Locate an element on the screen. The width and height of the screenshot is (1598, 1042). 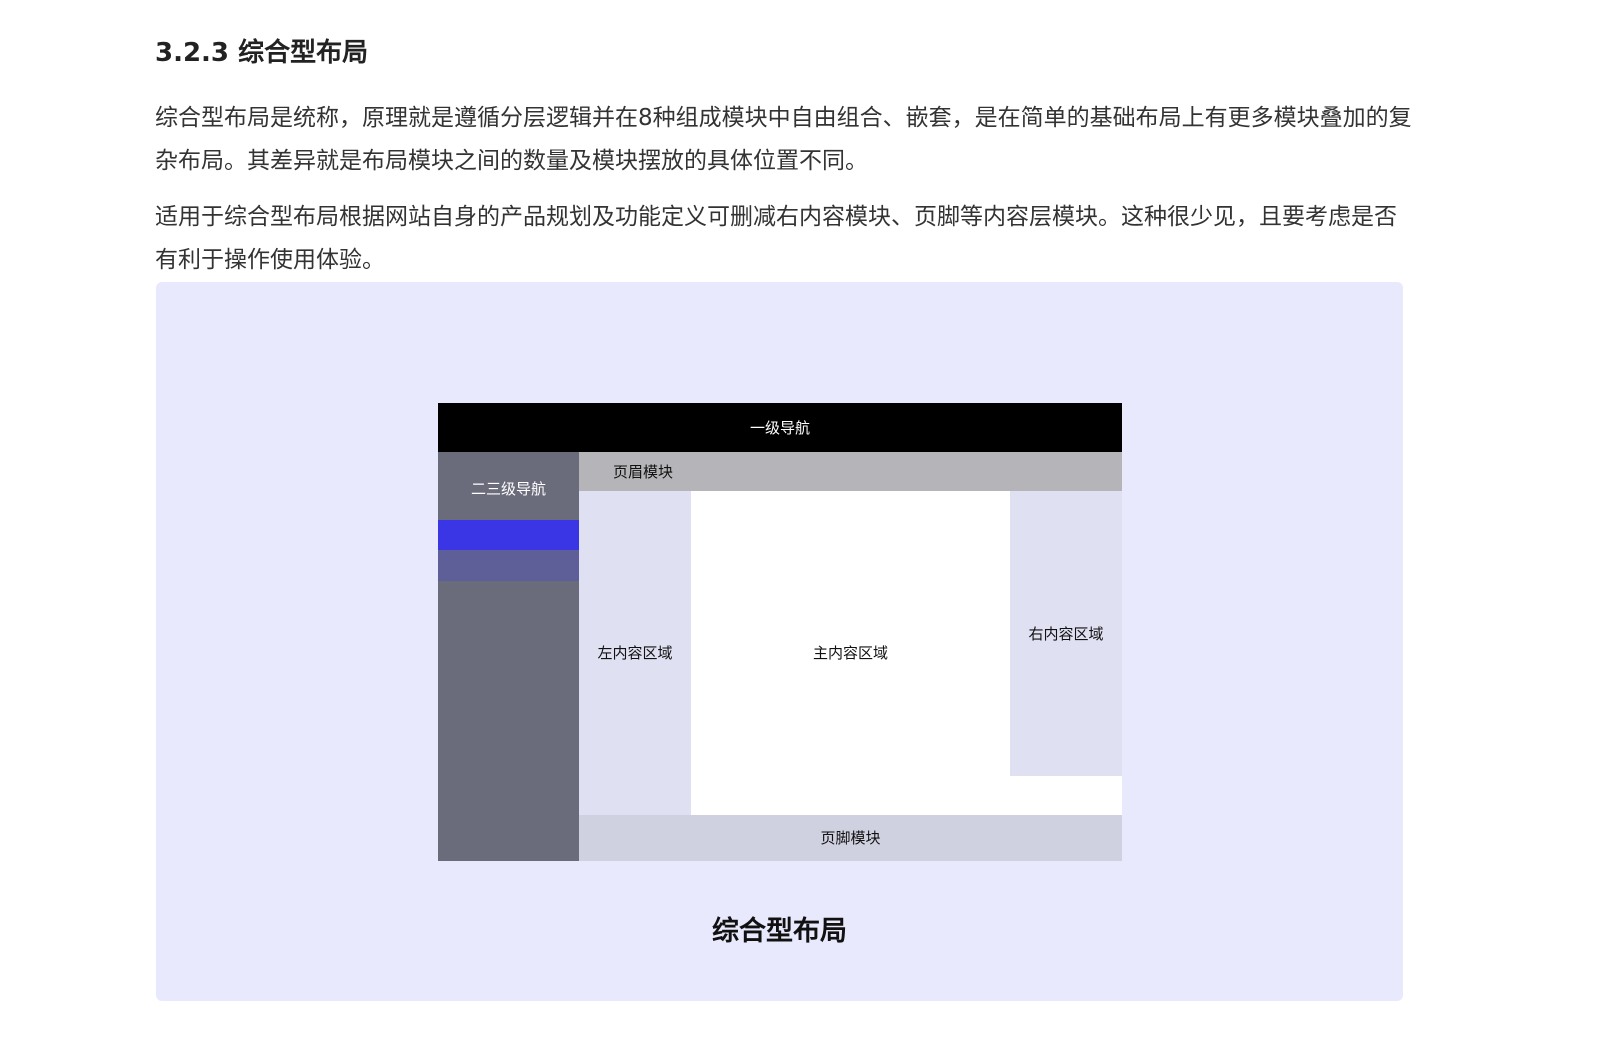
wireframe-footer: 页脚模块 is located at coordinates (850, 838).